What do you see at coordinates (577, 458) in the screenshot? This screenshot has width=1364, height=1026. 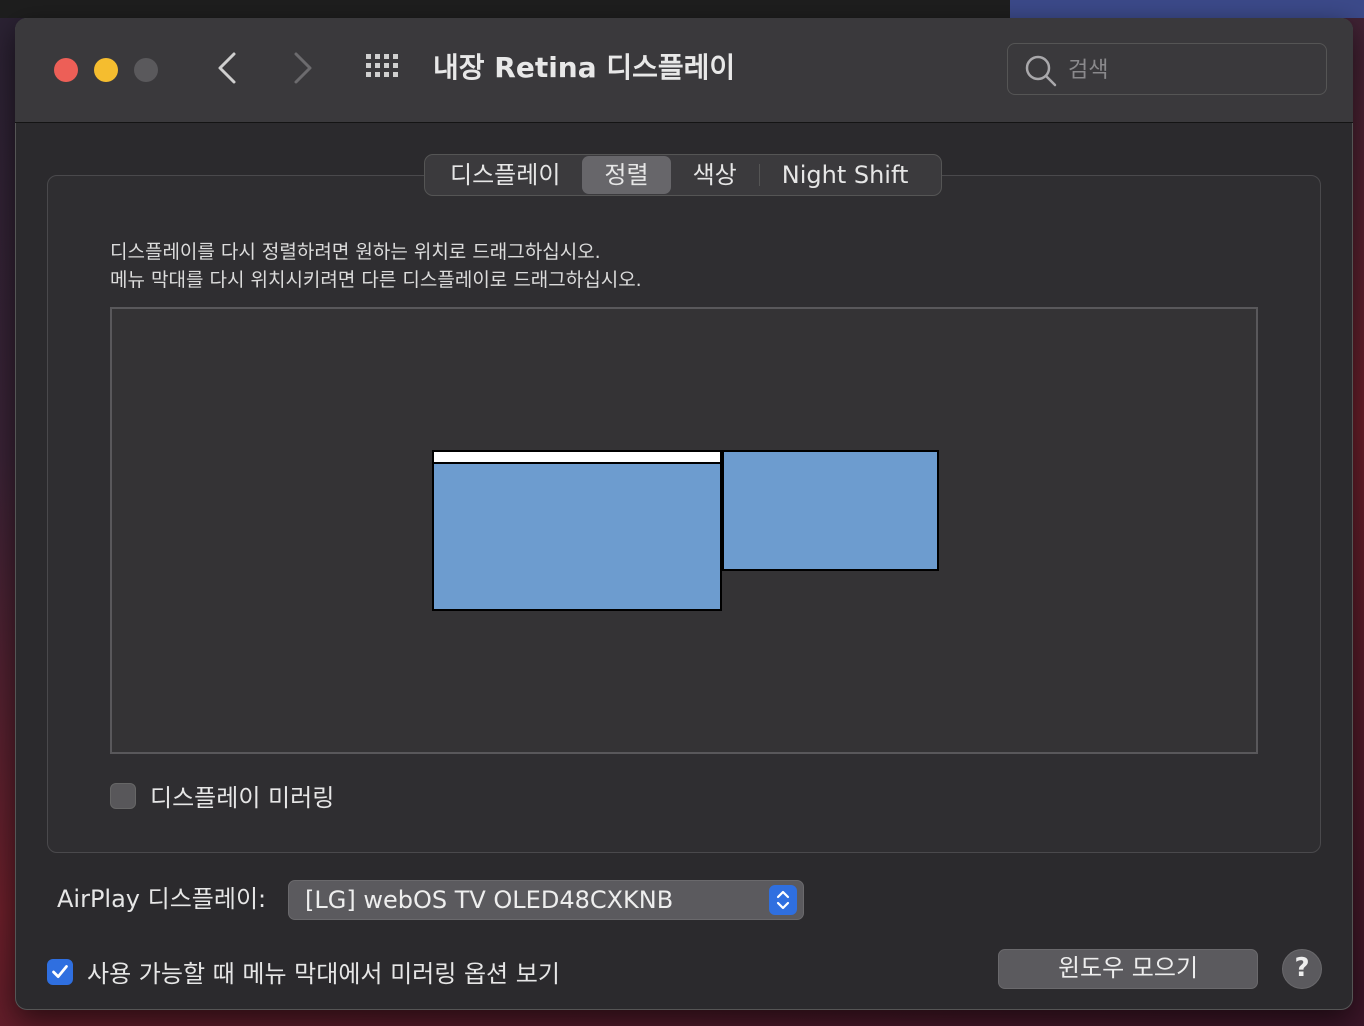 I see `menu-bar-indicator` at bounding box center [577, 458].